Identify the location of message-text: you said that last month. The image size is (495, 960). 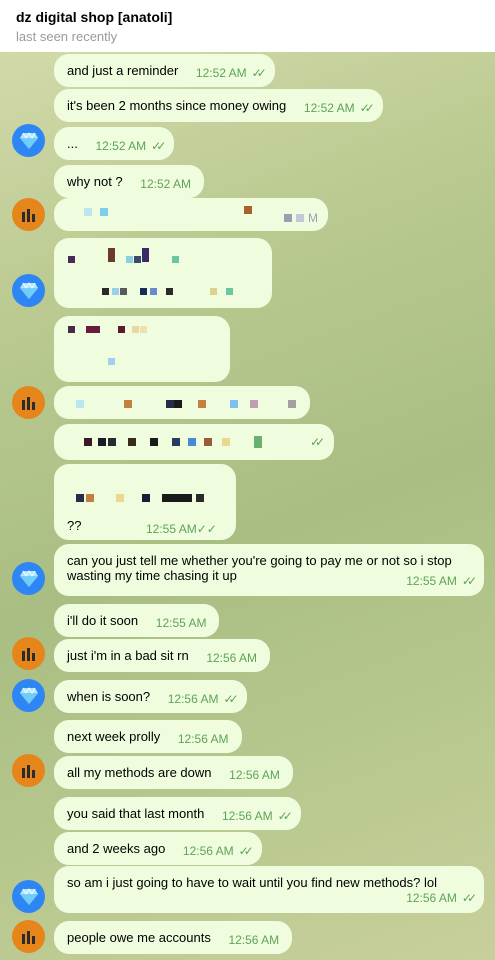
(136, 813).